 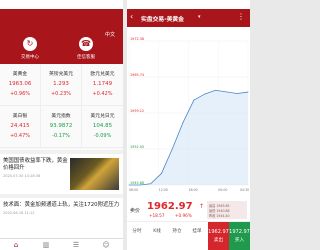 What do you see at coordinates (157, 215) in the screenshot?
I see `price-change: +18.57` at bounding box center [157, 215].